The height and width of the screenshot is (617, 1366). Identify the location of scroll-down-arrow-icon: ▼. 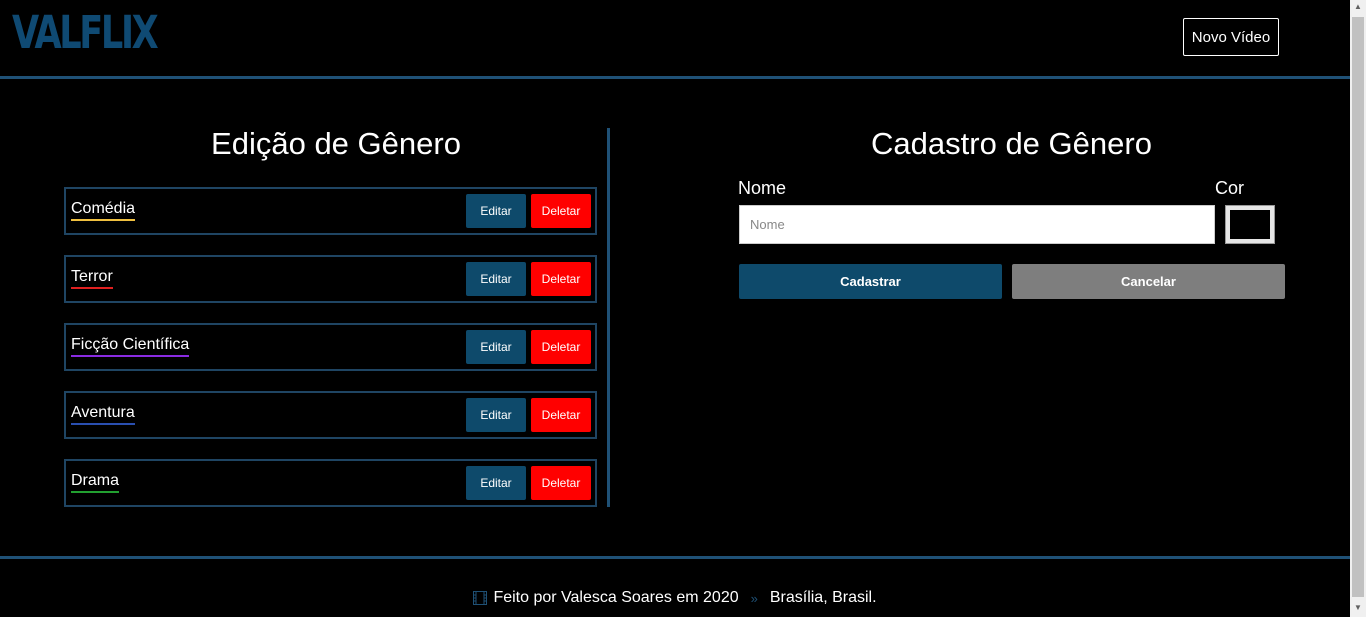
(1358, 609).